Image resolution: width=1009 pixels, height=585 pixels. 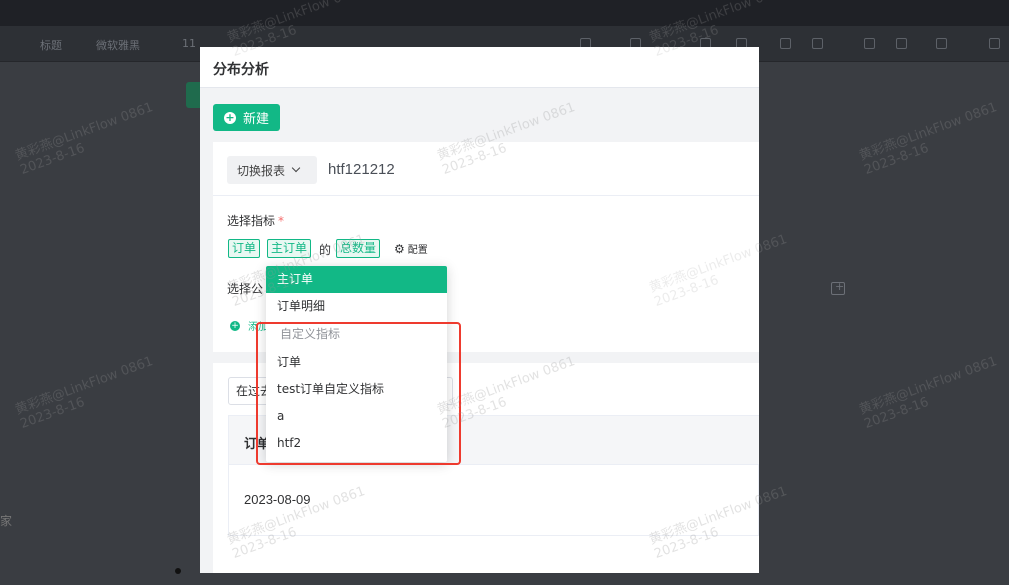 I want to click on add-box-icon, so click(x=838, y=287).